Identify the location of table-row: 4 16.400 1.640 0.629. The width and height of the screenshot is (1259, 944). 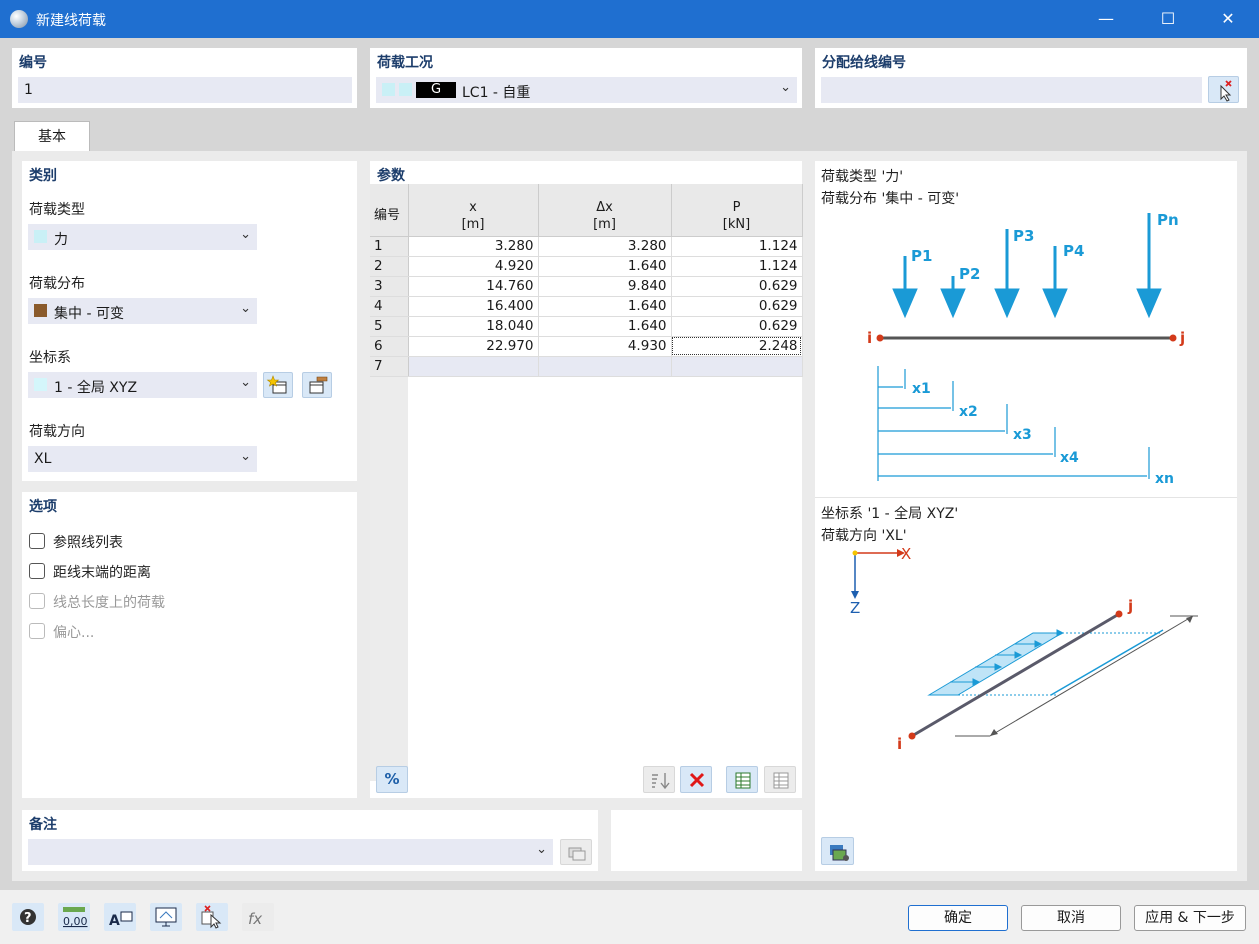
(586, 306).